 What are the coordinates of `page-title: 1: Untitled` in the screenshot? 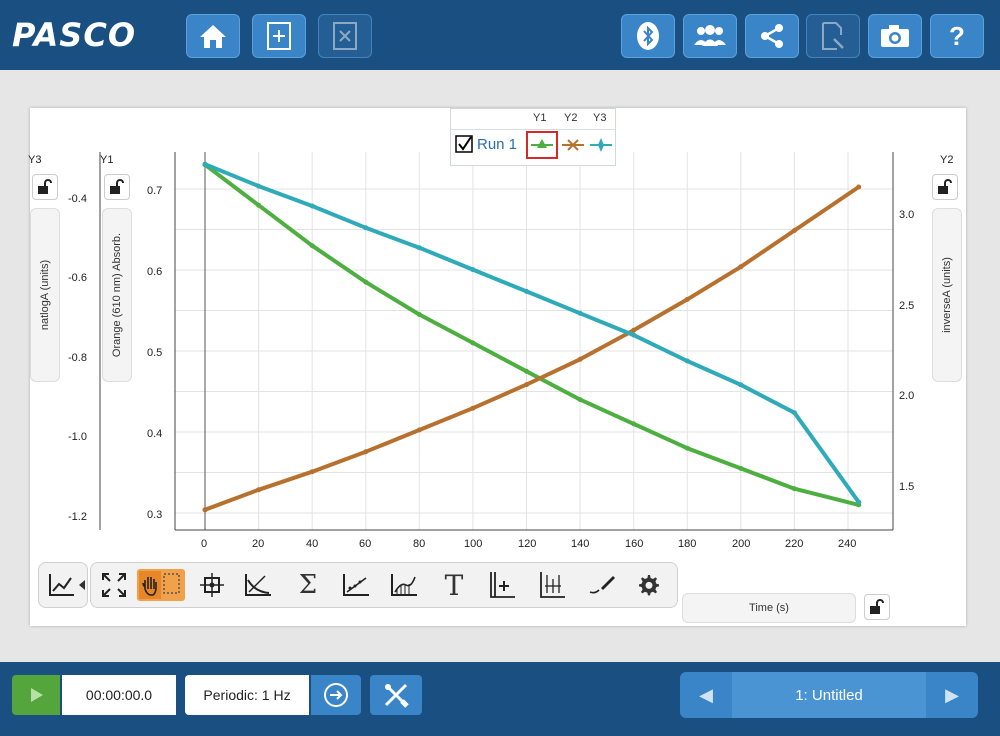 It's located at (829, 695).